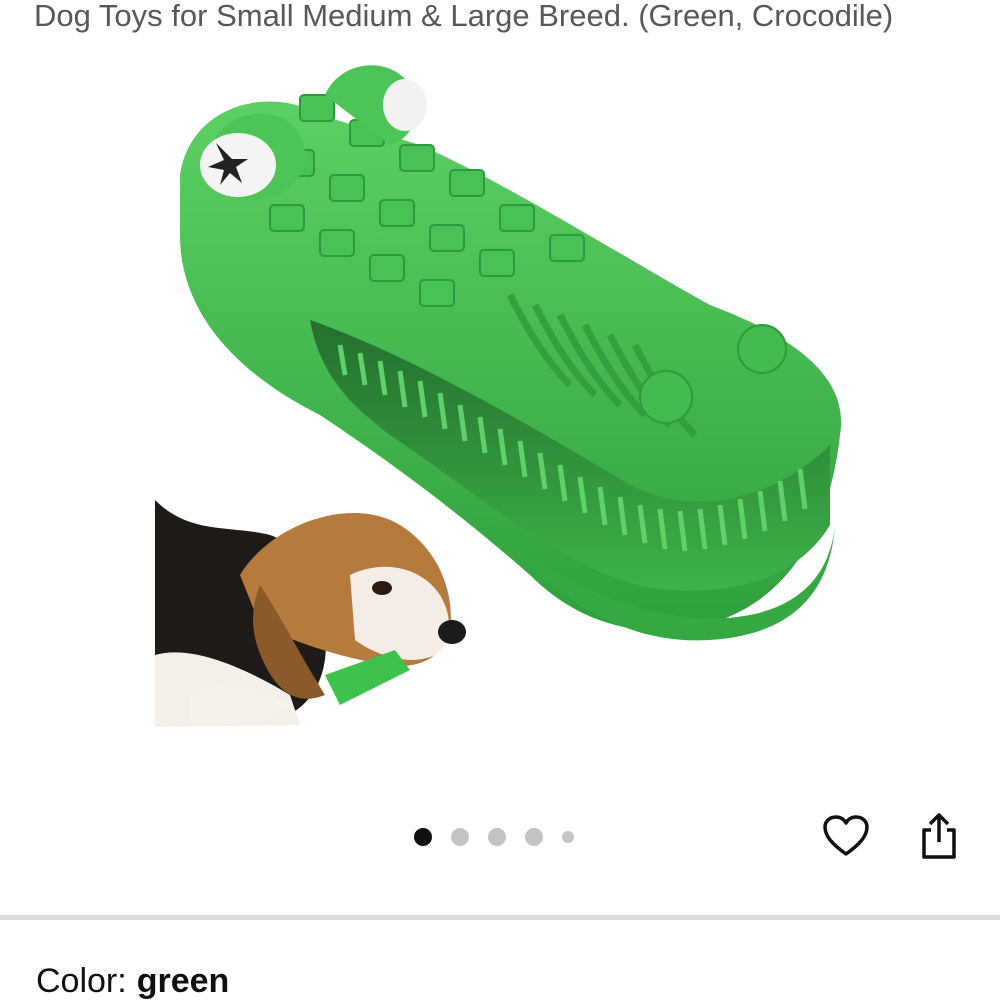 This screenshot has height=1004, width=1000. I want to click on favorite-button, so click(846, 836).